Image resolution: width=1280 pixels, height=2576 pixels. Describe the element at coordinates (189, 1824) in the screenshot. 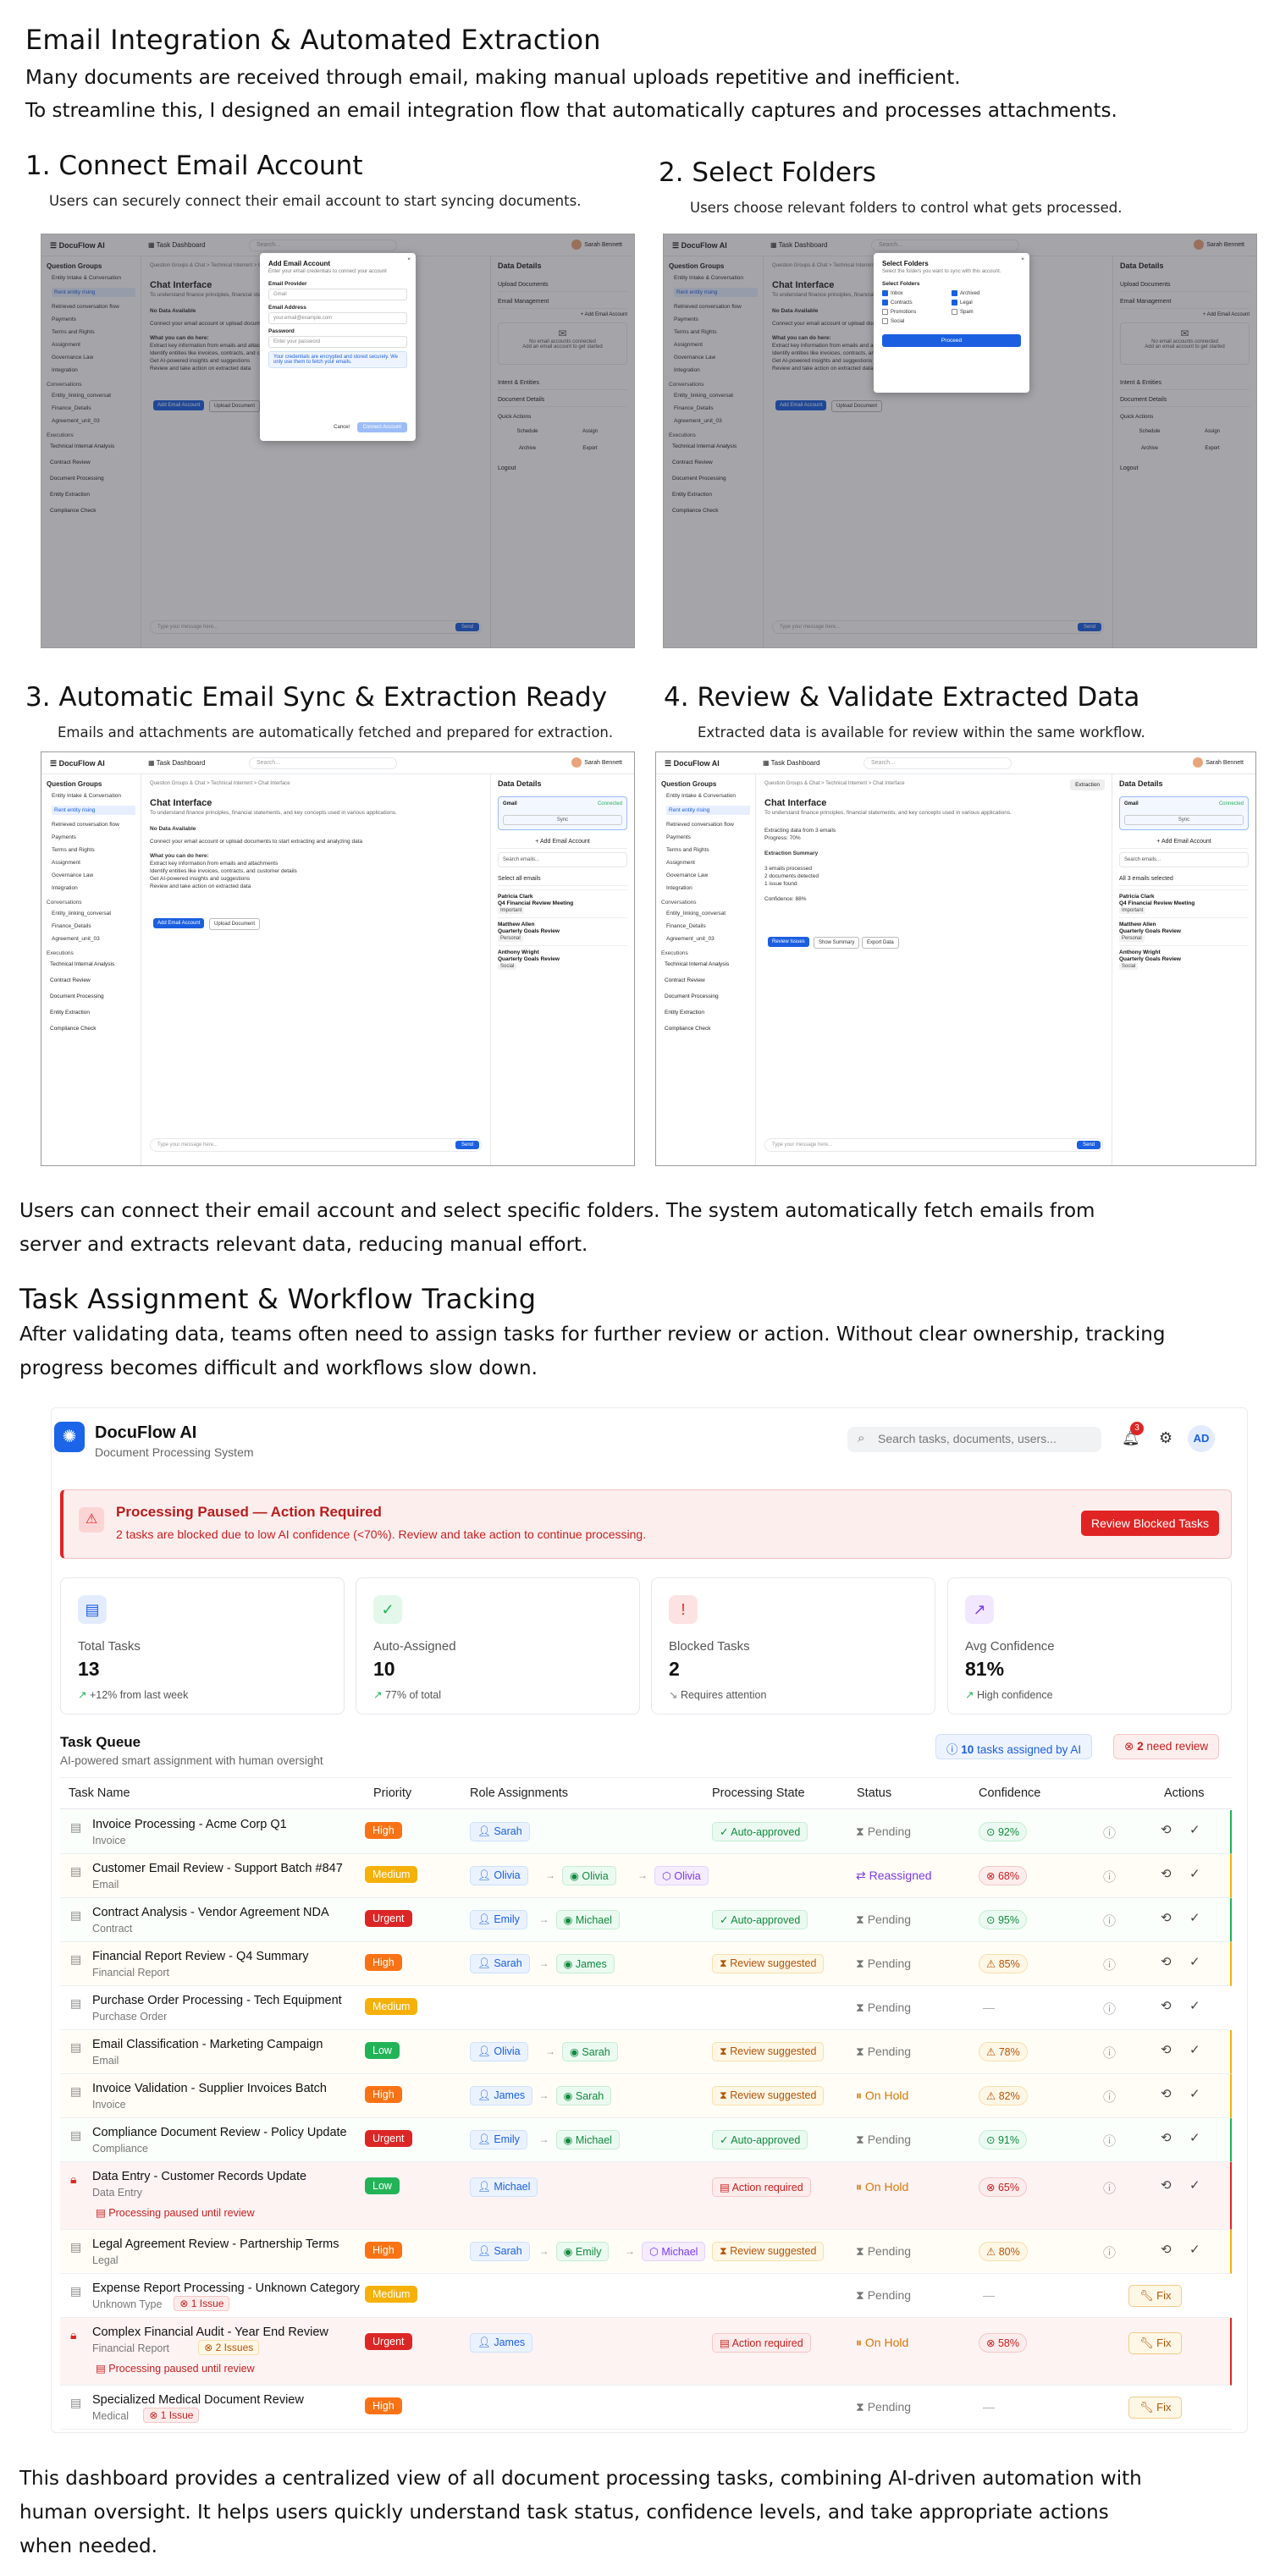

I see `task-name: Invoice Processing - Acme Corp Q1` at that location.